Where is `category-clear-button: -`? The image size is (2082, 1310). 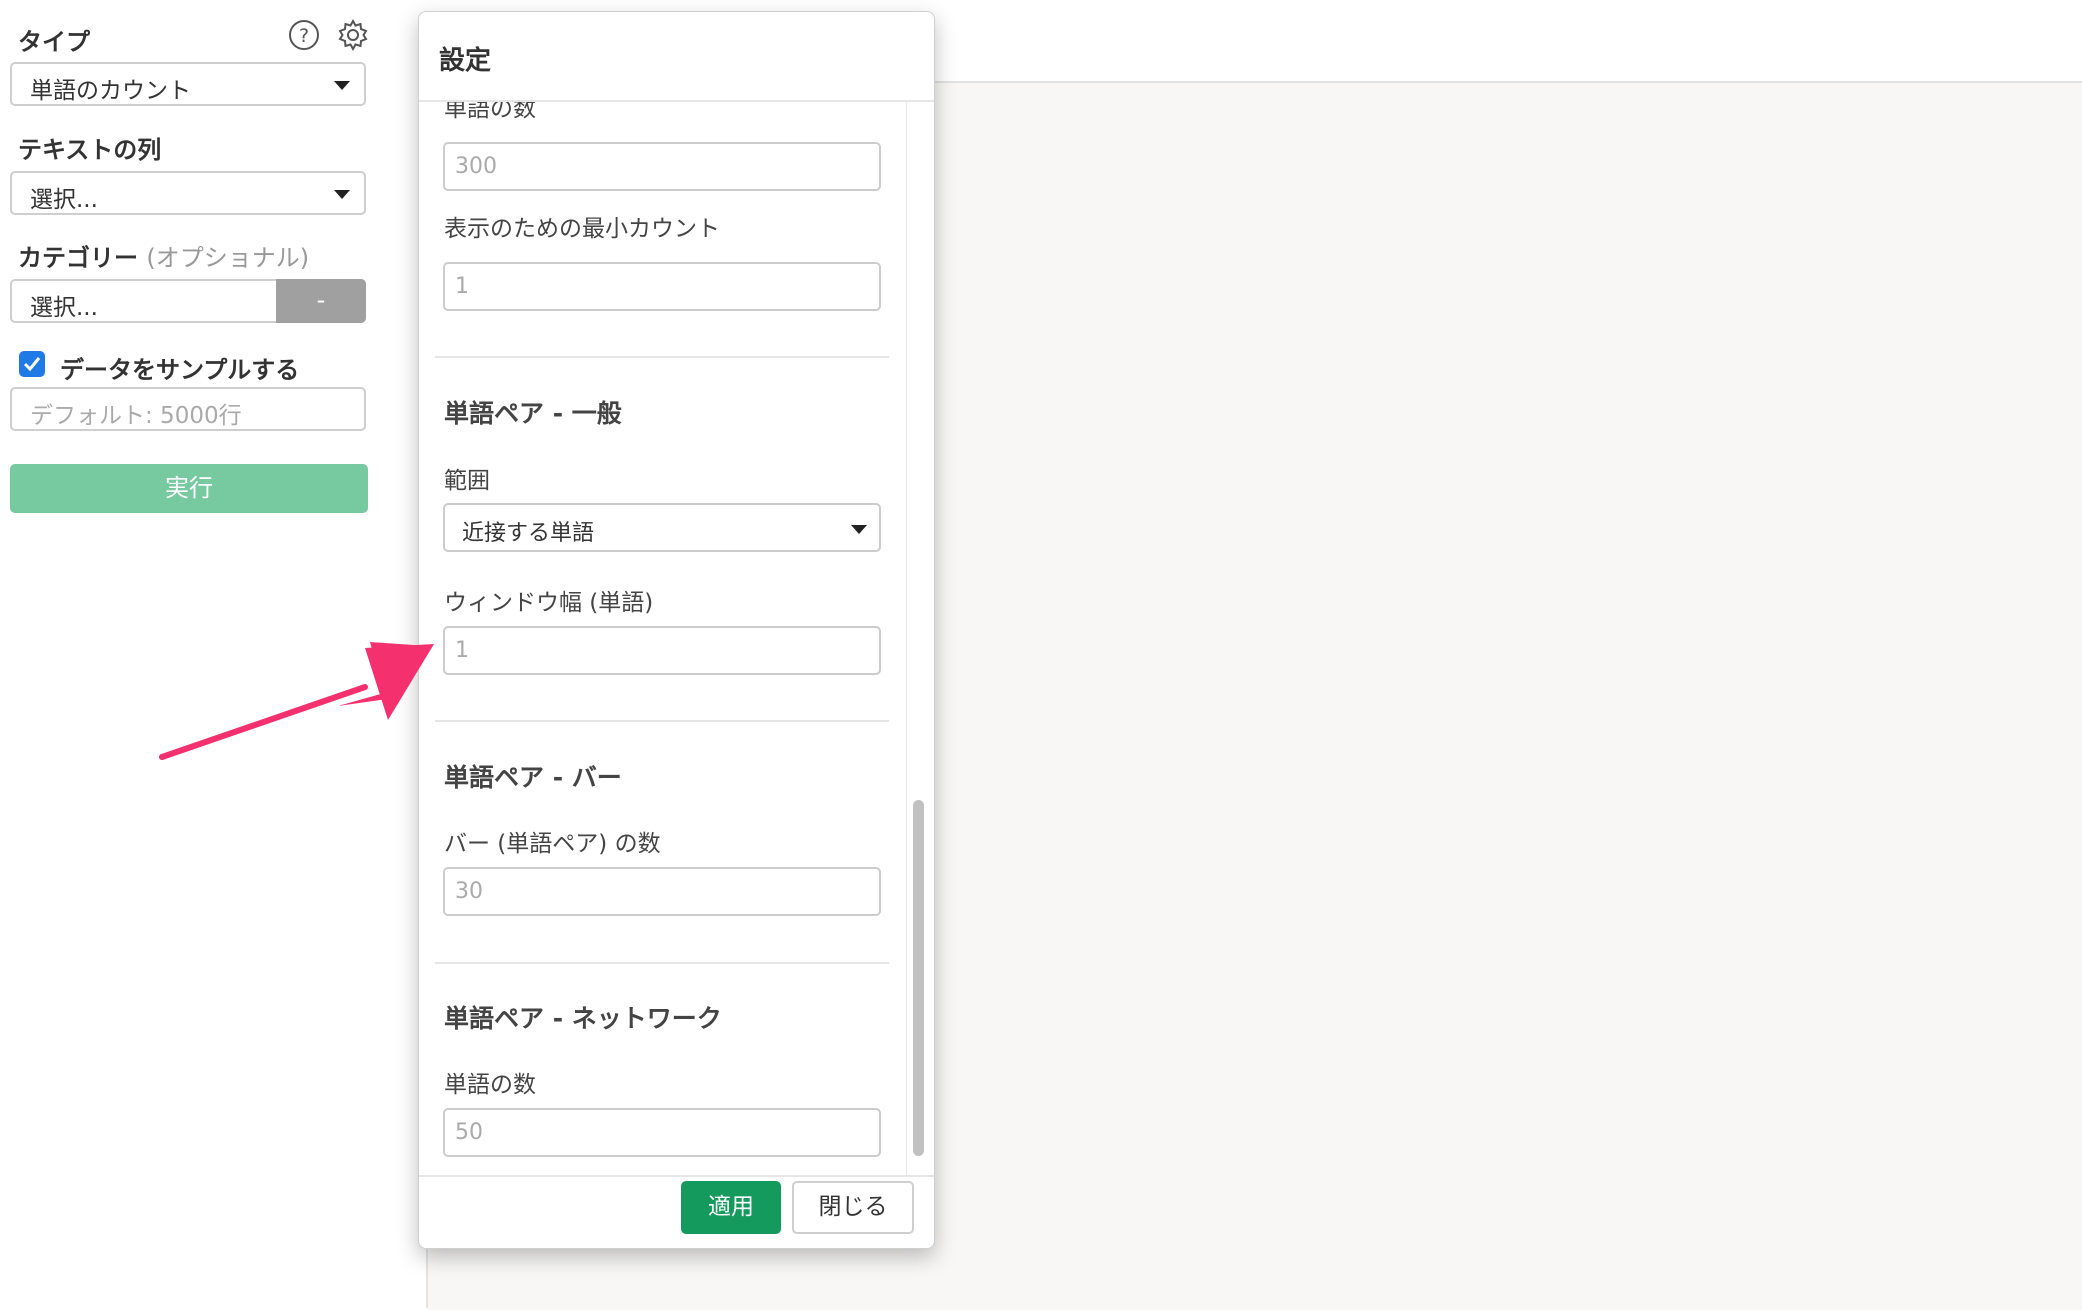 category-clear-button: - is located at coordinates (321, 301).